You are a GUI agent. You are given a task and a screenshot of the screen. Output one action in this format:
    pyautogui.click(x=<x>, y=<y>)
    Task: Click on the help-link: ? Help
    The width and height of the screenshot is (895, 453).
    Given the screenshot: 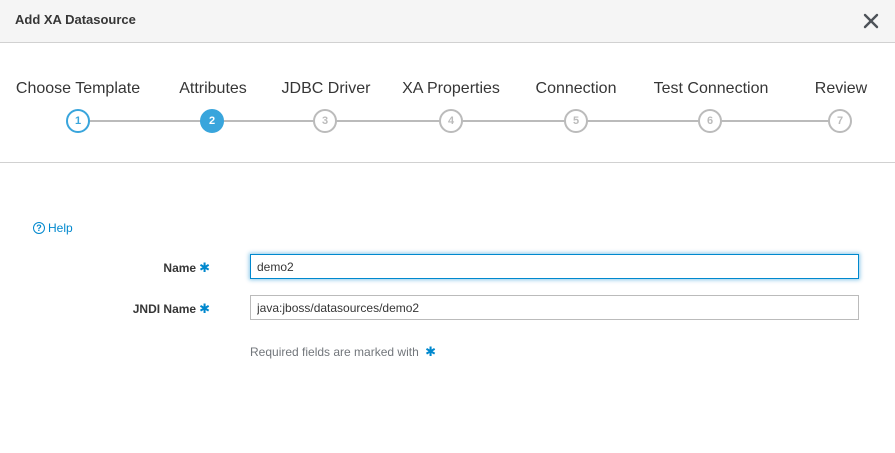 What is the action you would take?
    pyautogui.click(x=53, y=228)
    